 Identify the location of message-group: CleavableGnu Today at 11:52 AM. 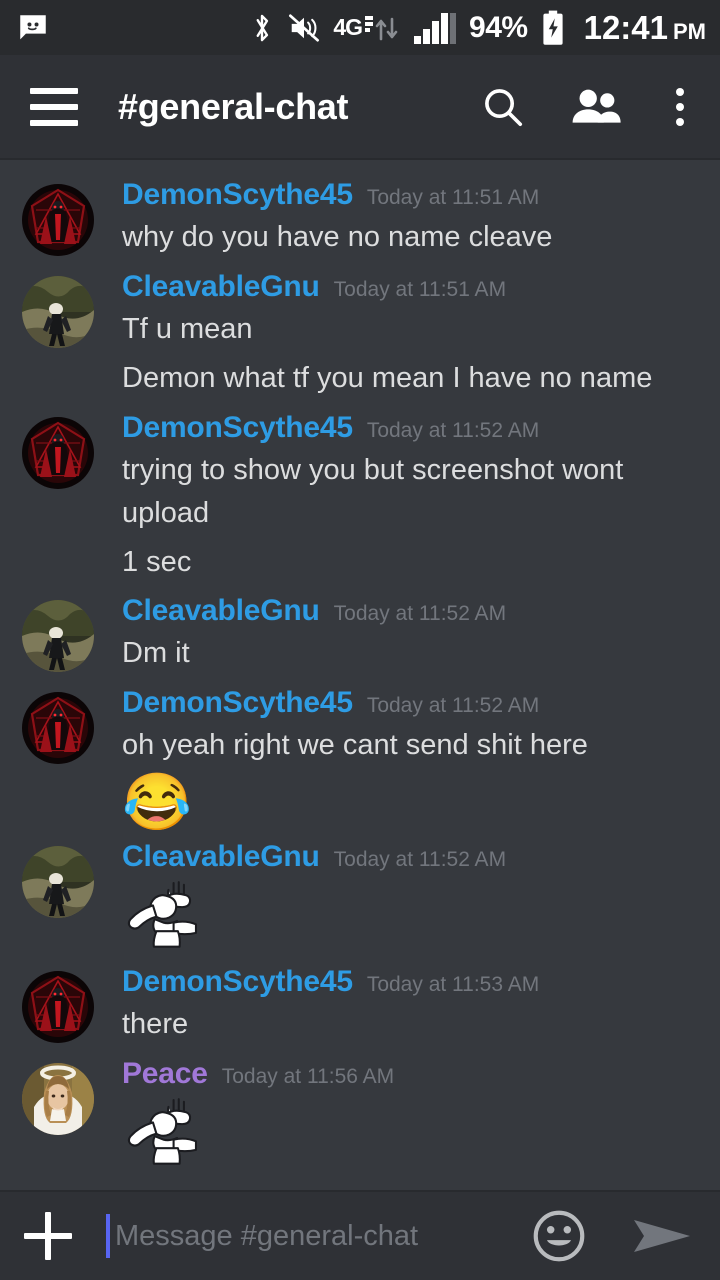
(360, 898).